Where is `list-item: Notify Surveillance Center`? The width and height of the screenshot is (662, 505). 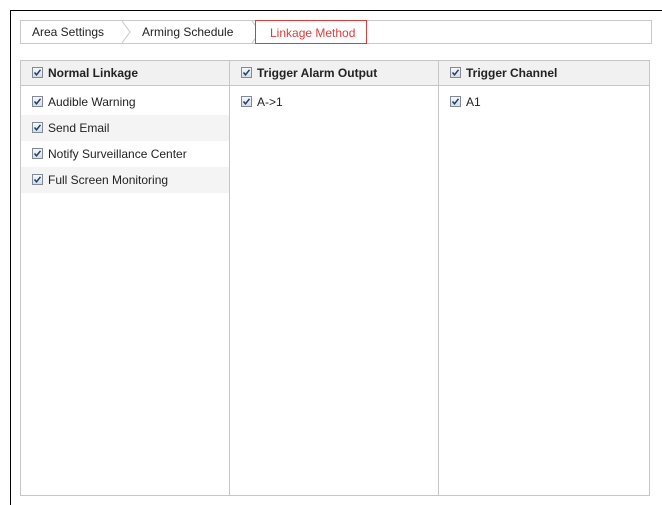 list-item: Notify Surveillance Center is located at coordinates (125, 154).